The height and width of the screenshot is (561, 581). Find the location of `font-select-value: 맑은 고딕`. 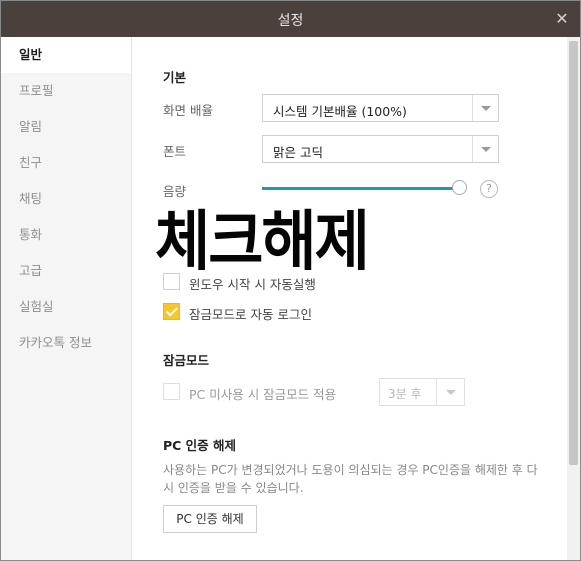

font-select-value: 맑은 고딕 is located at coordinates (298, 152).